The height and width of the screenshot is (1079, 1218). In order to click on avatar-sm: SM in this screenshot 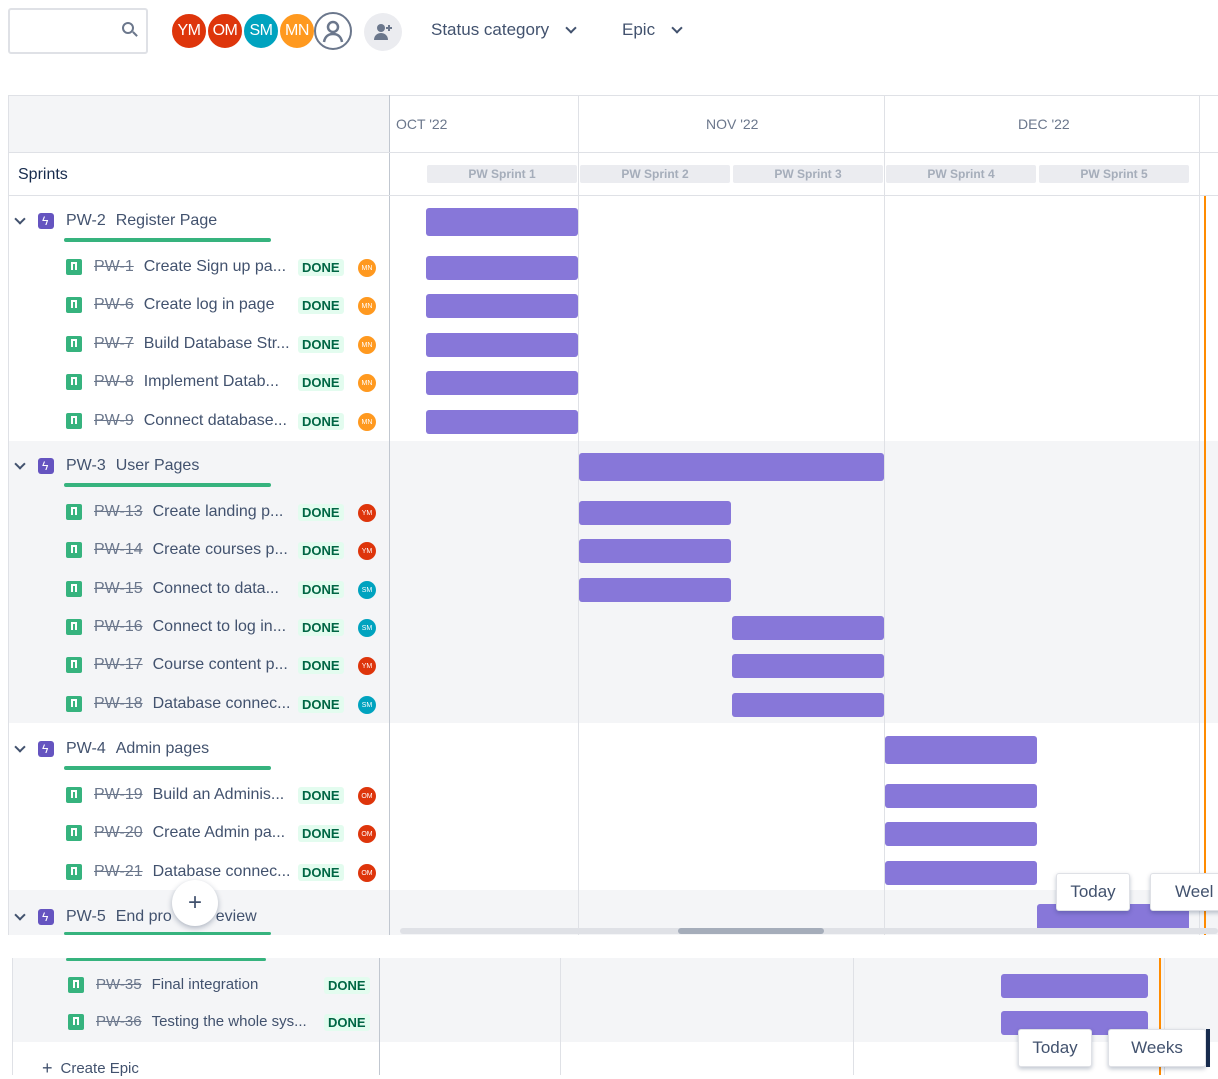, I will do `click(261, 31)`.